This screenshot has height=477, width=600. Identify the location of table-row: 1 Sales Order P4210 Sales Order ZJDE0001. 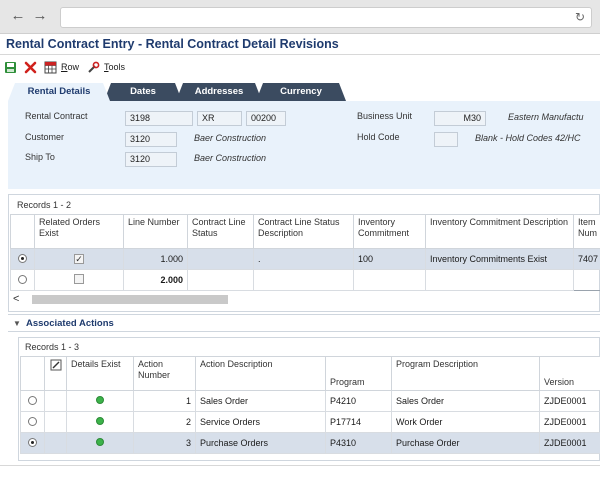
(310, 401).